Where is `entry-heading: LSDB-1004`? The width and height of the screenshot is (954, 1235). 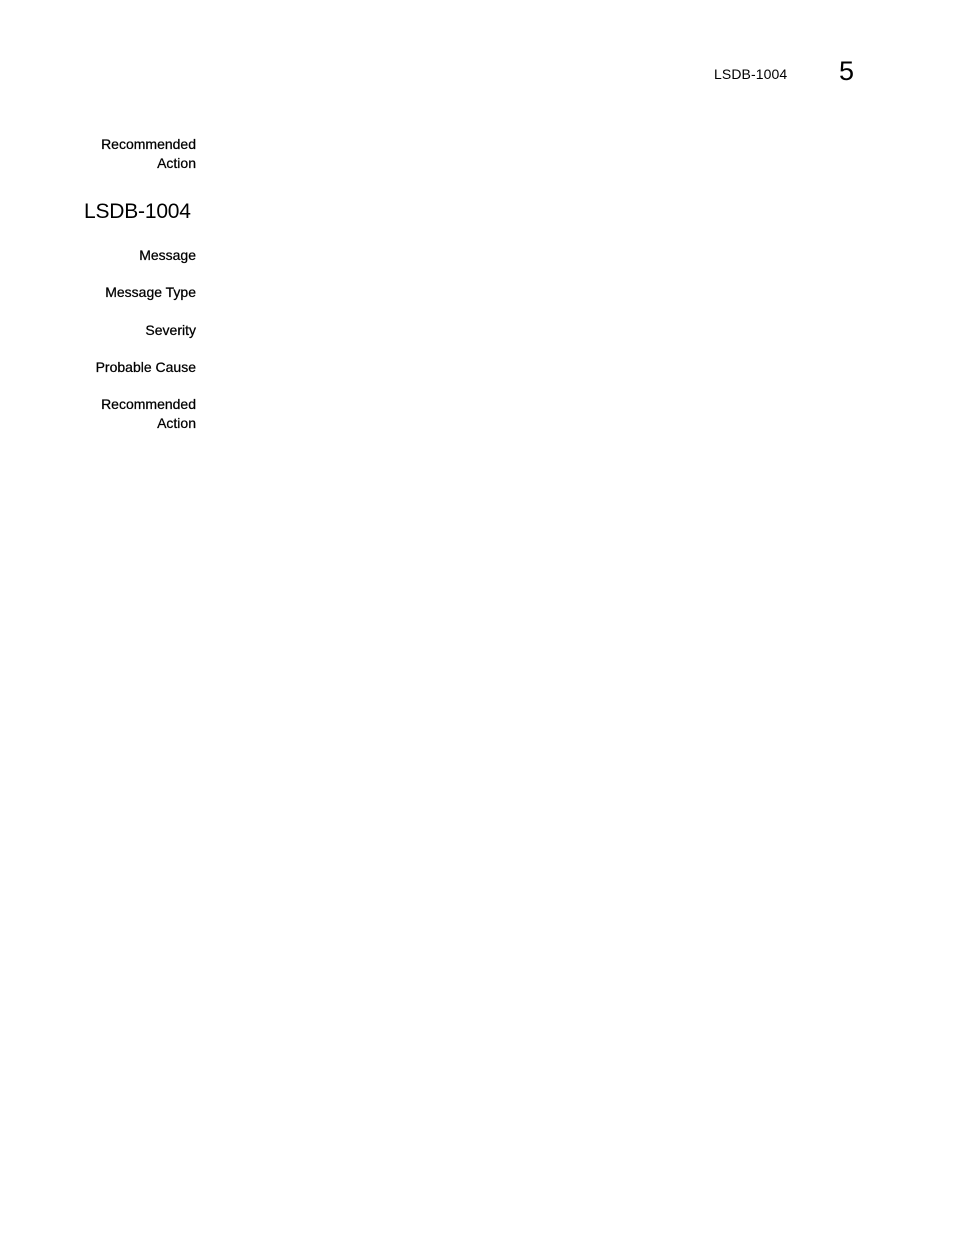
entry-heading: LSDB-1004 is located at coordinates (137, 211).